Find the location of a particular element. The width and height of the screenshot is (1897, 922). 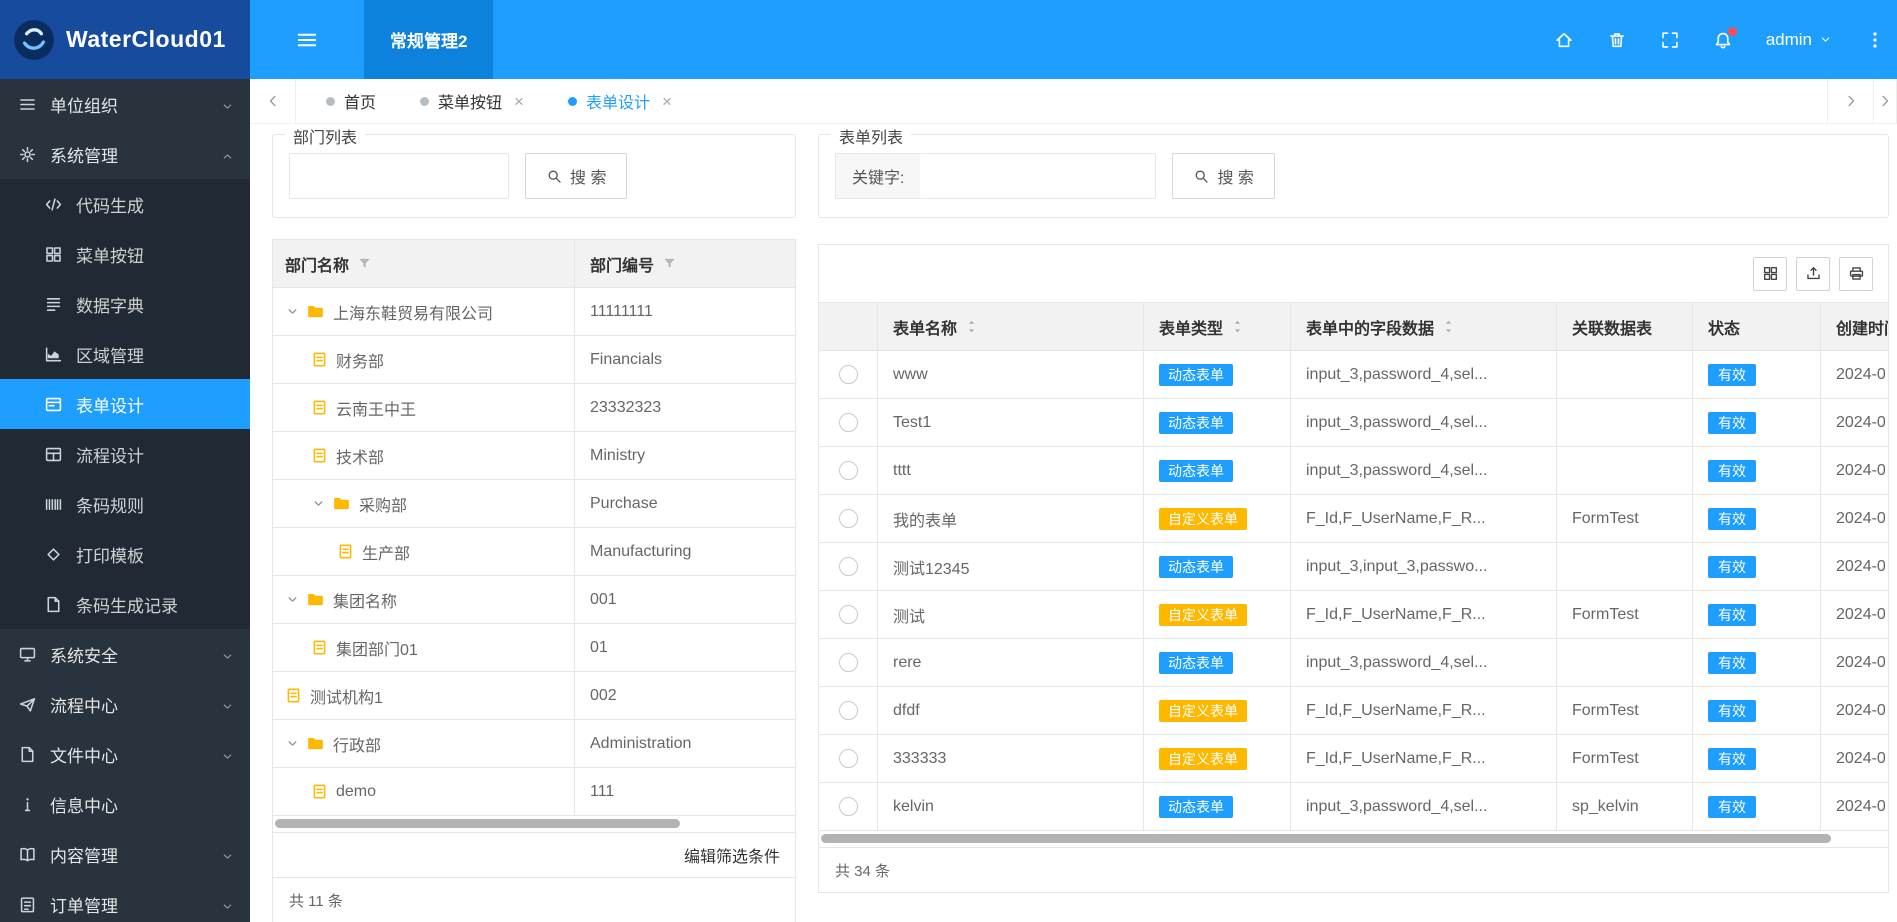

dept-code: Manufacturing is located at coordinates (641, 551).